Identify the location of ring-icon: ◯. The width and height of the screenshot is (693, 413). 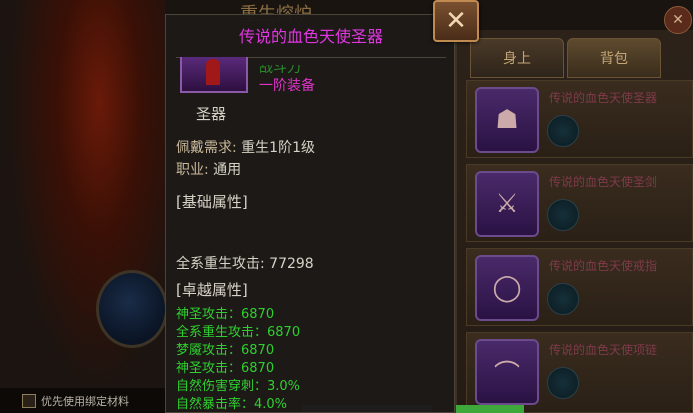
(507, 288).